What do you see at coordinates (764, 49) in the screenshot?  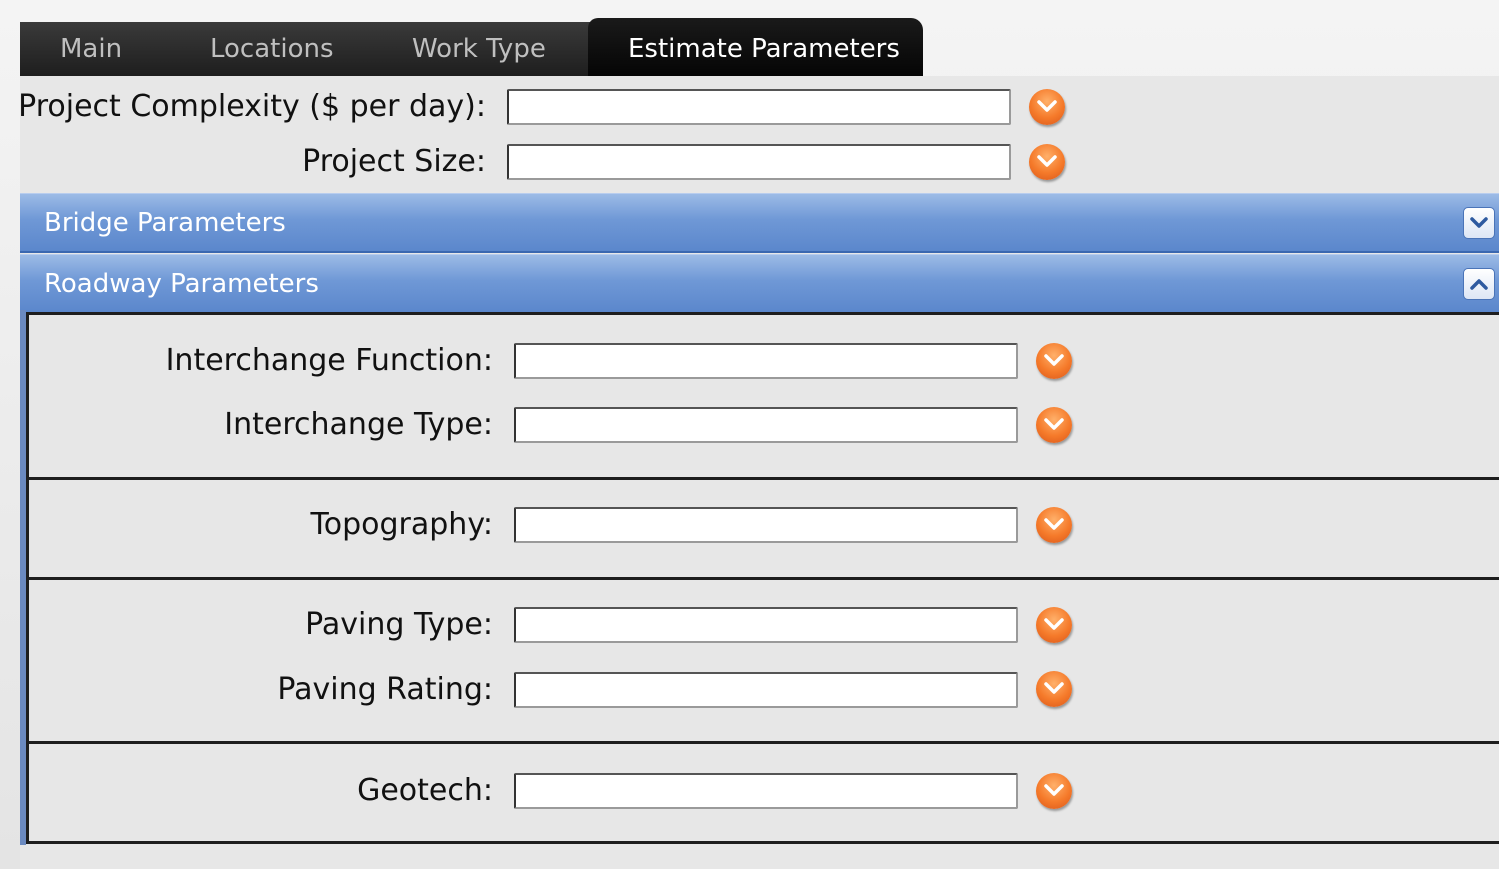 I see `tab-estimate-parameters-label: Estimate Parameters` at bounding box center [764, 49].